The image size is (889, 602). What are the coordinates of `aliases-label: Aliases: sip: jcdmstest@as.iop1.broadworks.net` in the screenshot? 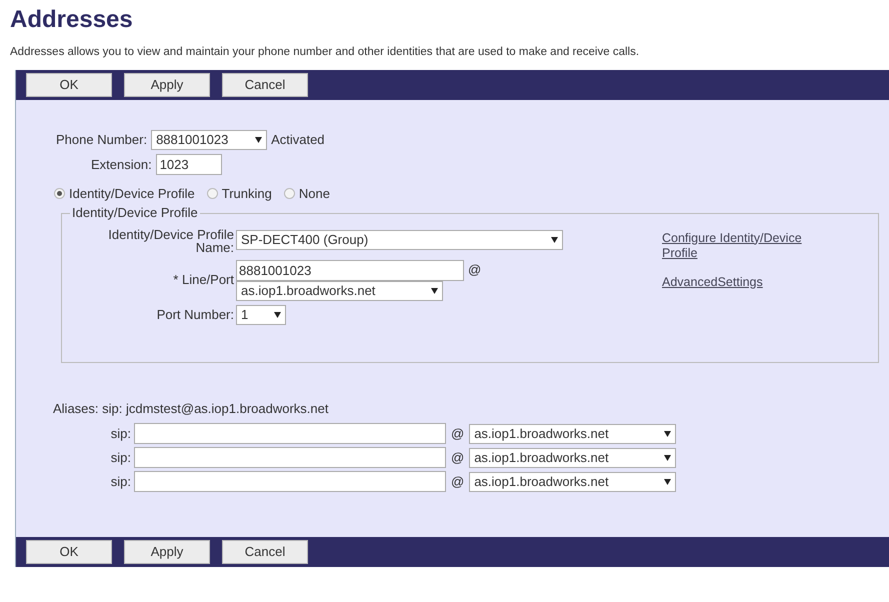 It's located at (191, 409).